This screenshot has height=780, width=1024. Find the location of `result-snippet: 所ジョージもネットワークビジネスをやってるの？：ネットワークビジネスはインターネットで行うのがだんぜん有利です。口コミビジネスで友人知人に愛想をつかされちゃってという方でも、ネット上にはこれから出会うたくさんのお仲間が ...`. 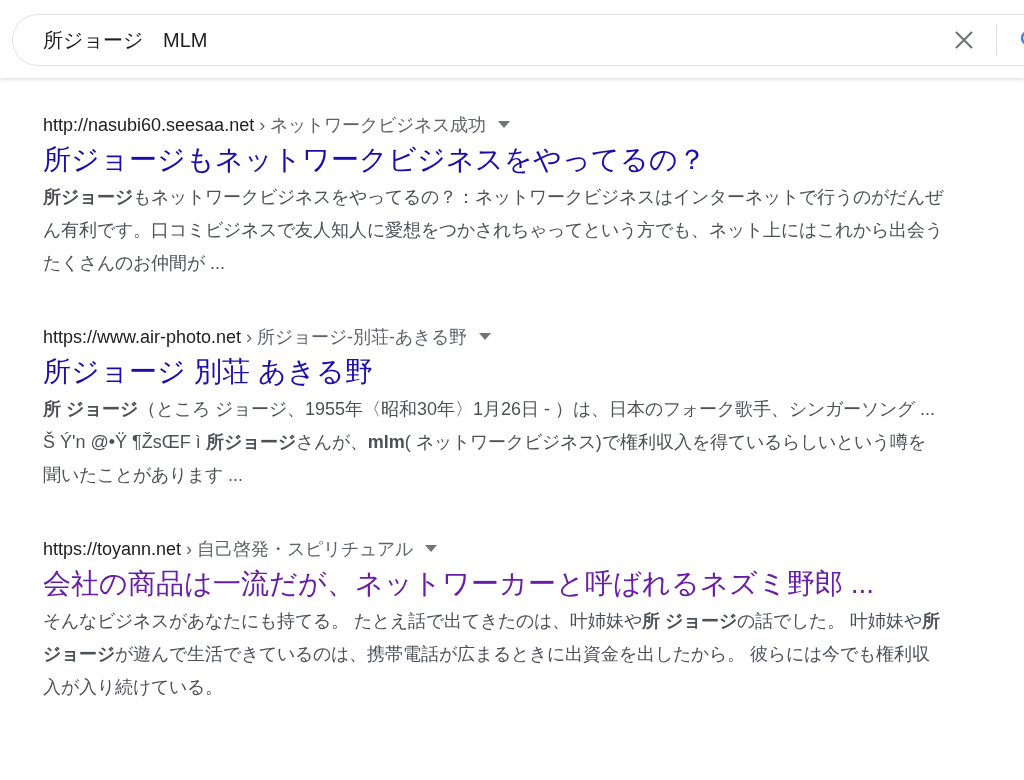

result-snippet: 所ジョージもネットワークビジネスをやってるの？：ネットワークビジネスはインターネットで行うのがだんぜん有利です。口コミビジネスで友人知人に愛想をつかされちゃってという方でも、ネット上にはこれから出会うたくさんのお仲間が ... is located at coordinates (493, 230).